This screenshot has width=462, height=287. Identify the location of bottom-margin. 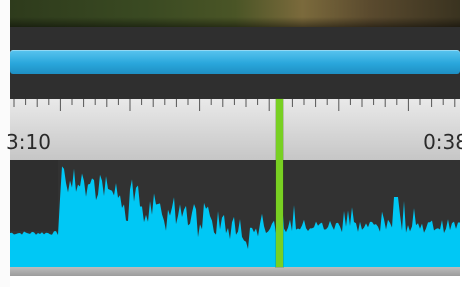
(235, 281).